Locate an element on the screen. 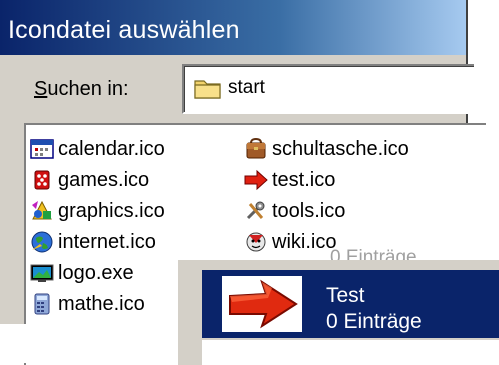 The image size is (499, 365). calendar-icon is located at coordinates (42, 149).